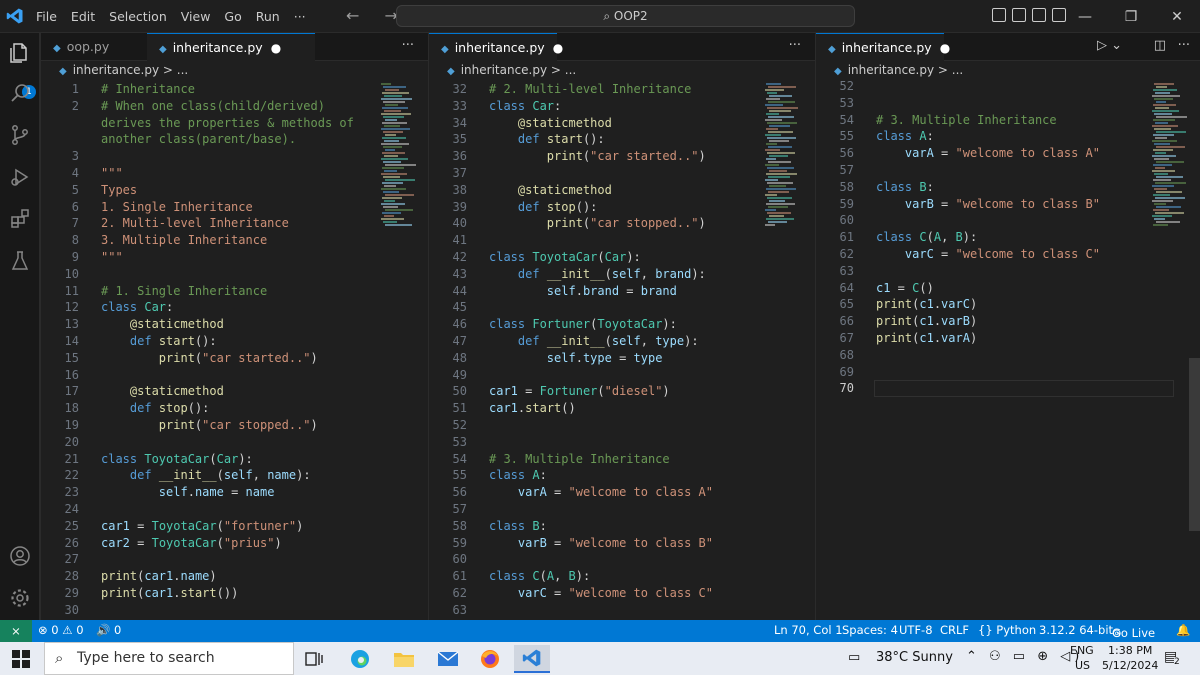  Describe the element at coordinates (1194, 444) in the screenshot. I see `vertical-scrollbar` at that location.